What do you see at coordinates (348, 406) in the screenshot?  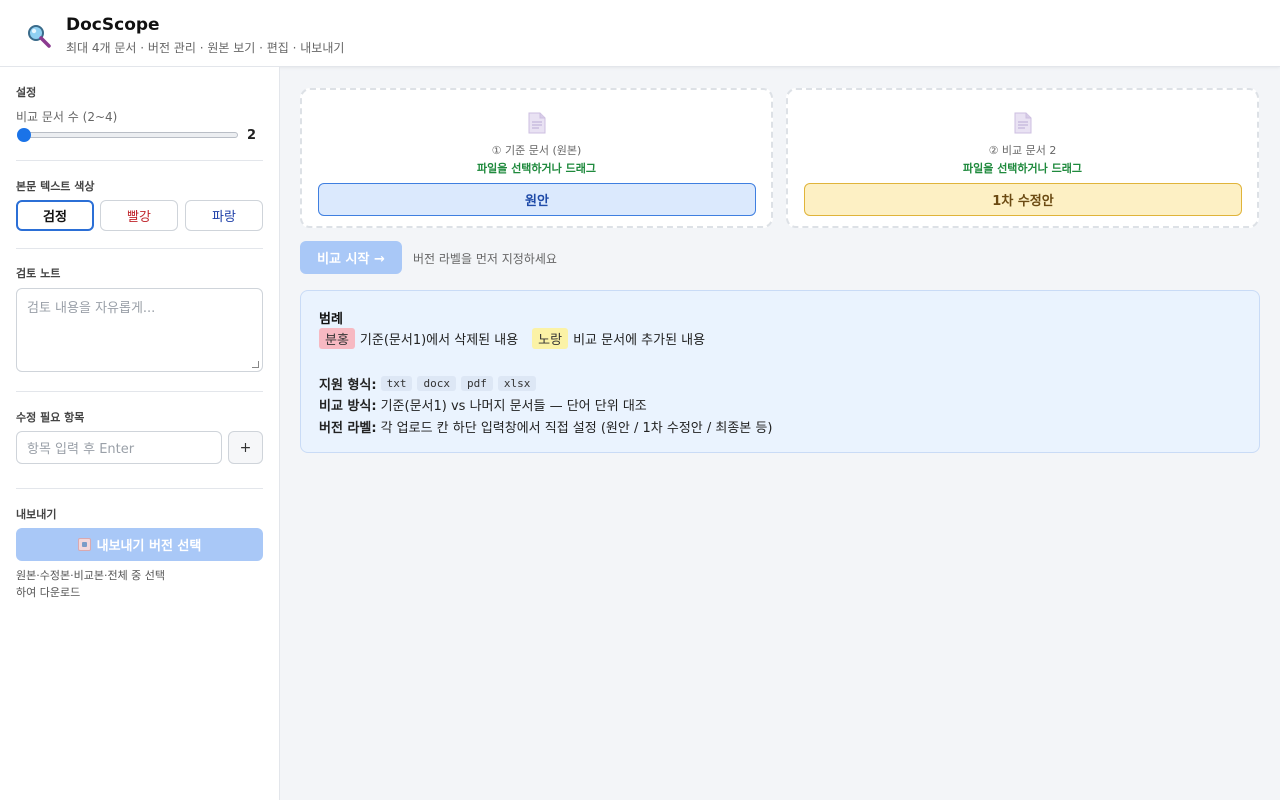 I see `method-label: 비교 방식:` at bounding box center [348, 406].